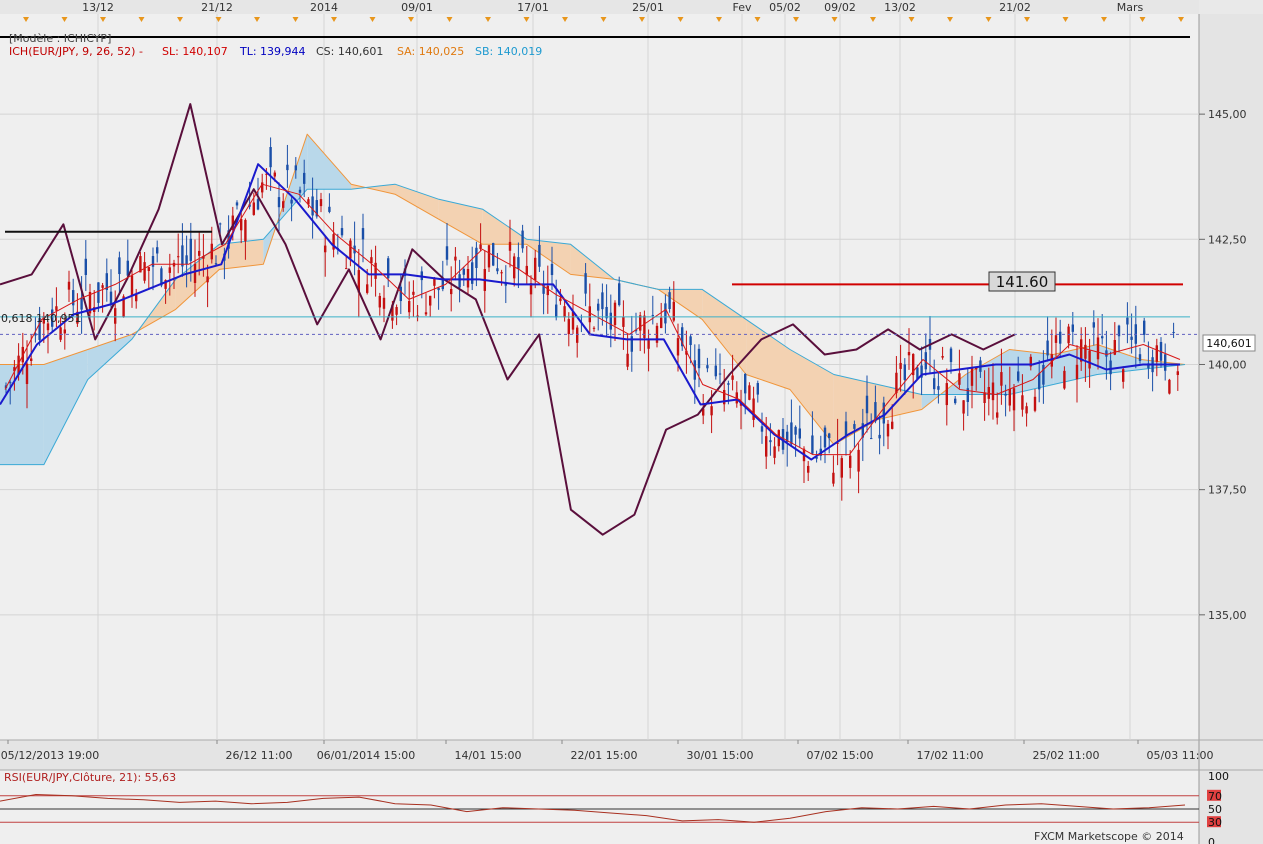  What do you see at coordinates (272, 51) in the screenshot?
I see `legend-tl: TL: 139,944` at bounding box center [272, 51].